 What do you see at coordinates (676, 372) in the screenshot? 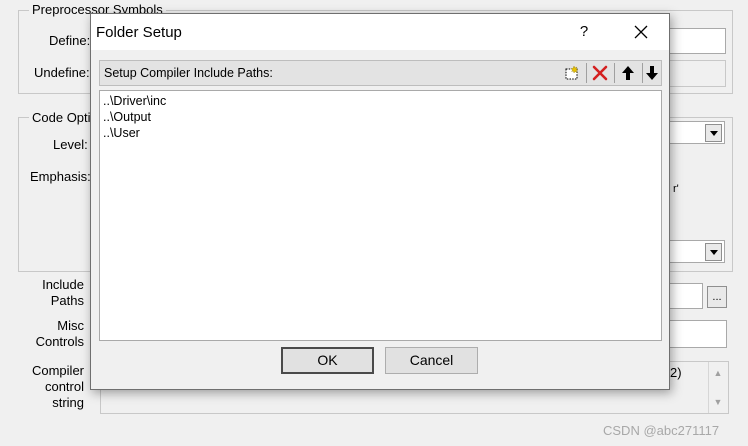
I see `compiler-string-fragment: 2)` at bounding box center [676, 372].